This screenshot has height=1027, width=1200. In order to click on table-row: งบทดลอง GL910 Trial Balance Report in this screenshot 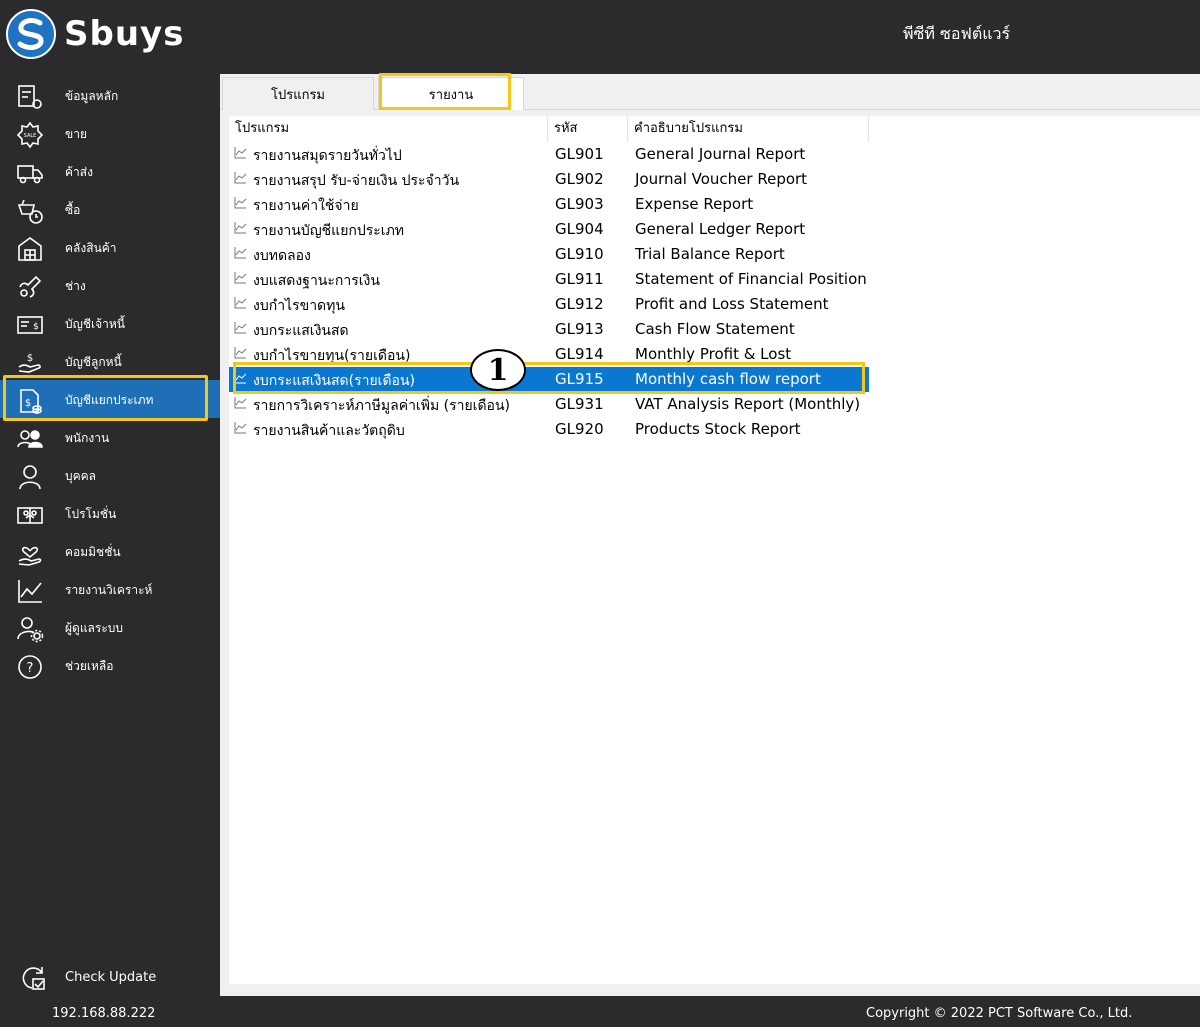, I will do `click(549, 254)`.